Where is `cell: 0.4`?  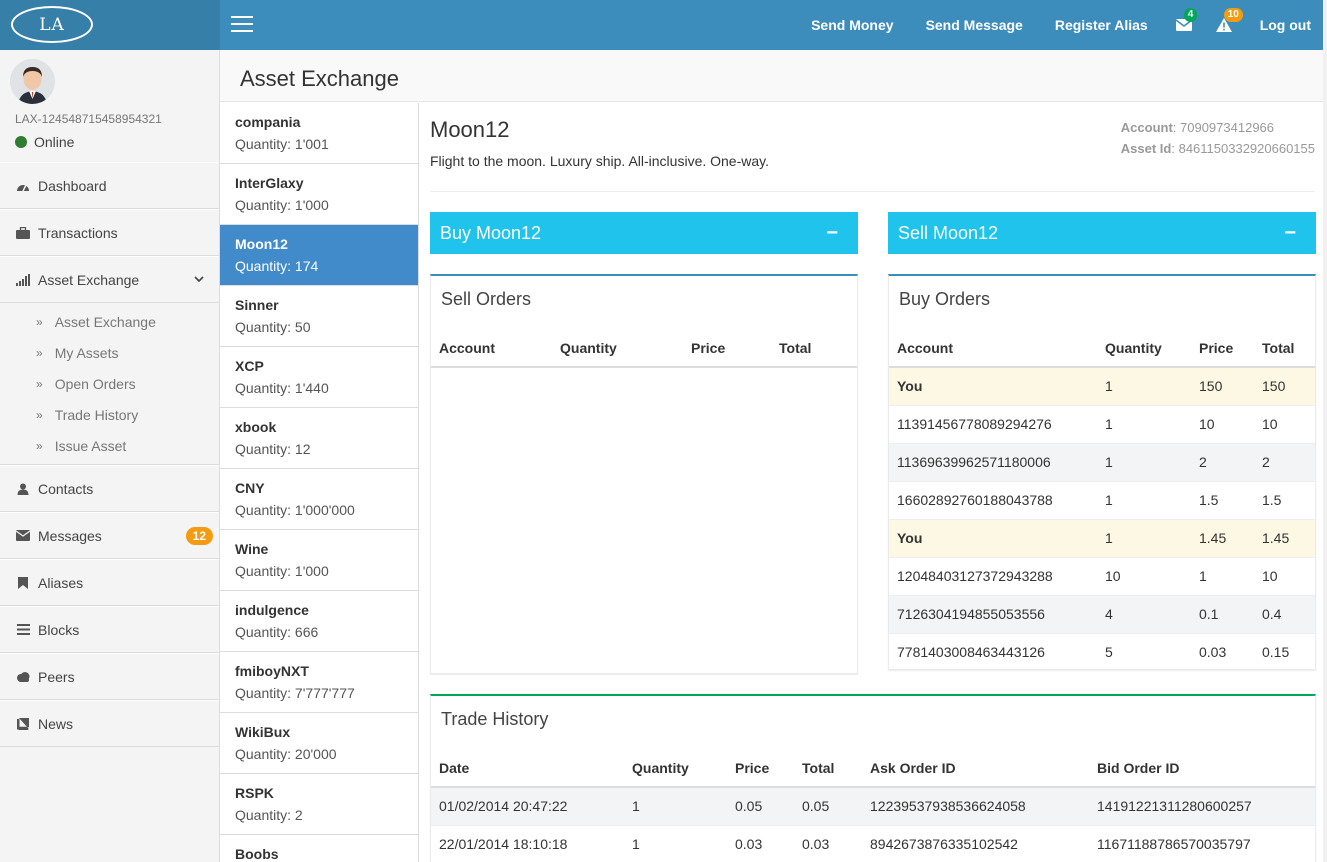
cell: 0.4 is located at coordinates (1284, 613).